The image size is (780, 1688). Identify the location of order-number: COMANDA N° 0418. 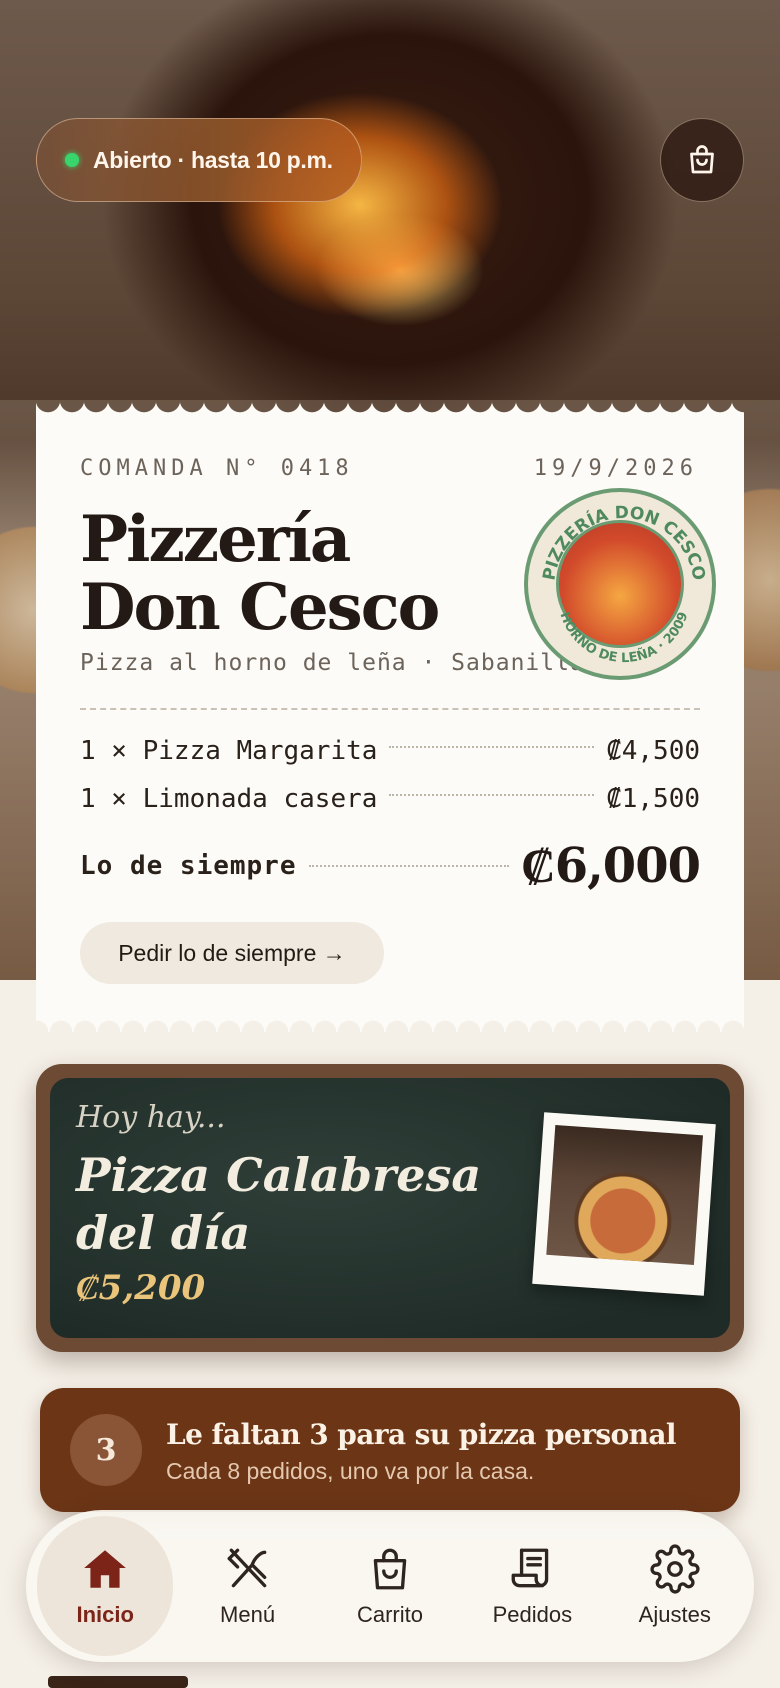
(217, 468).